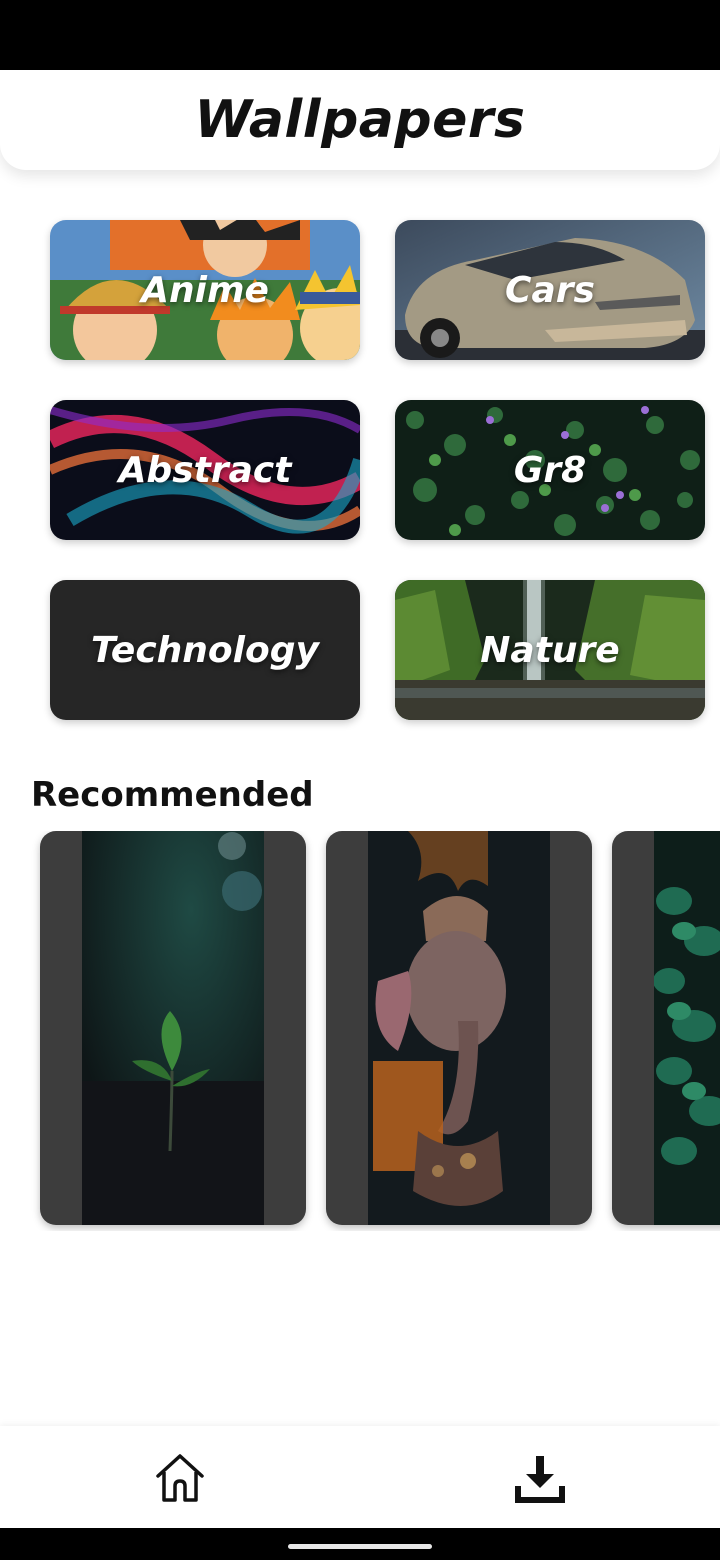 This screenshot has height=1560, width=720. I want to click on gesture-handle, so click(360, 1546).